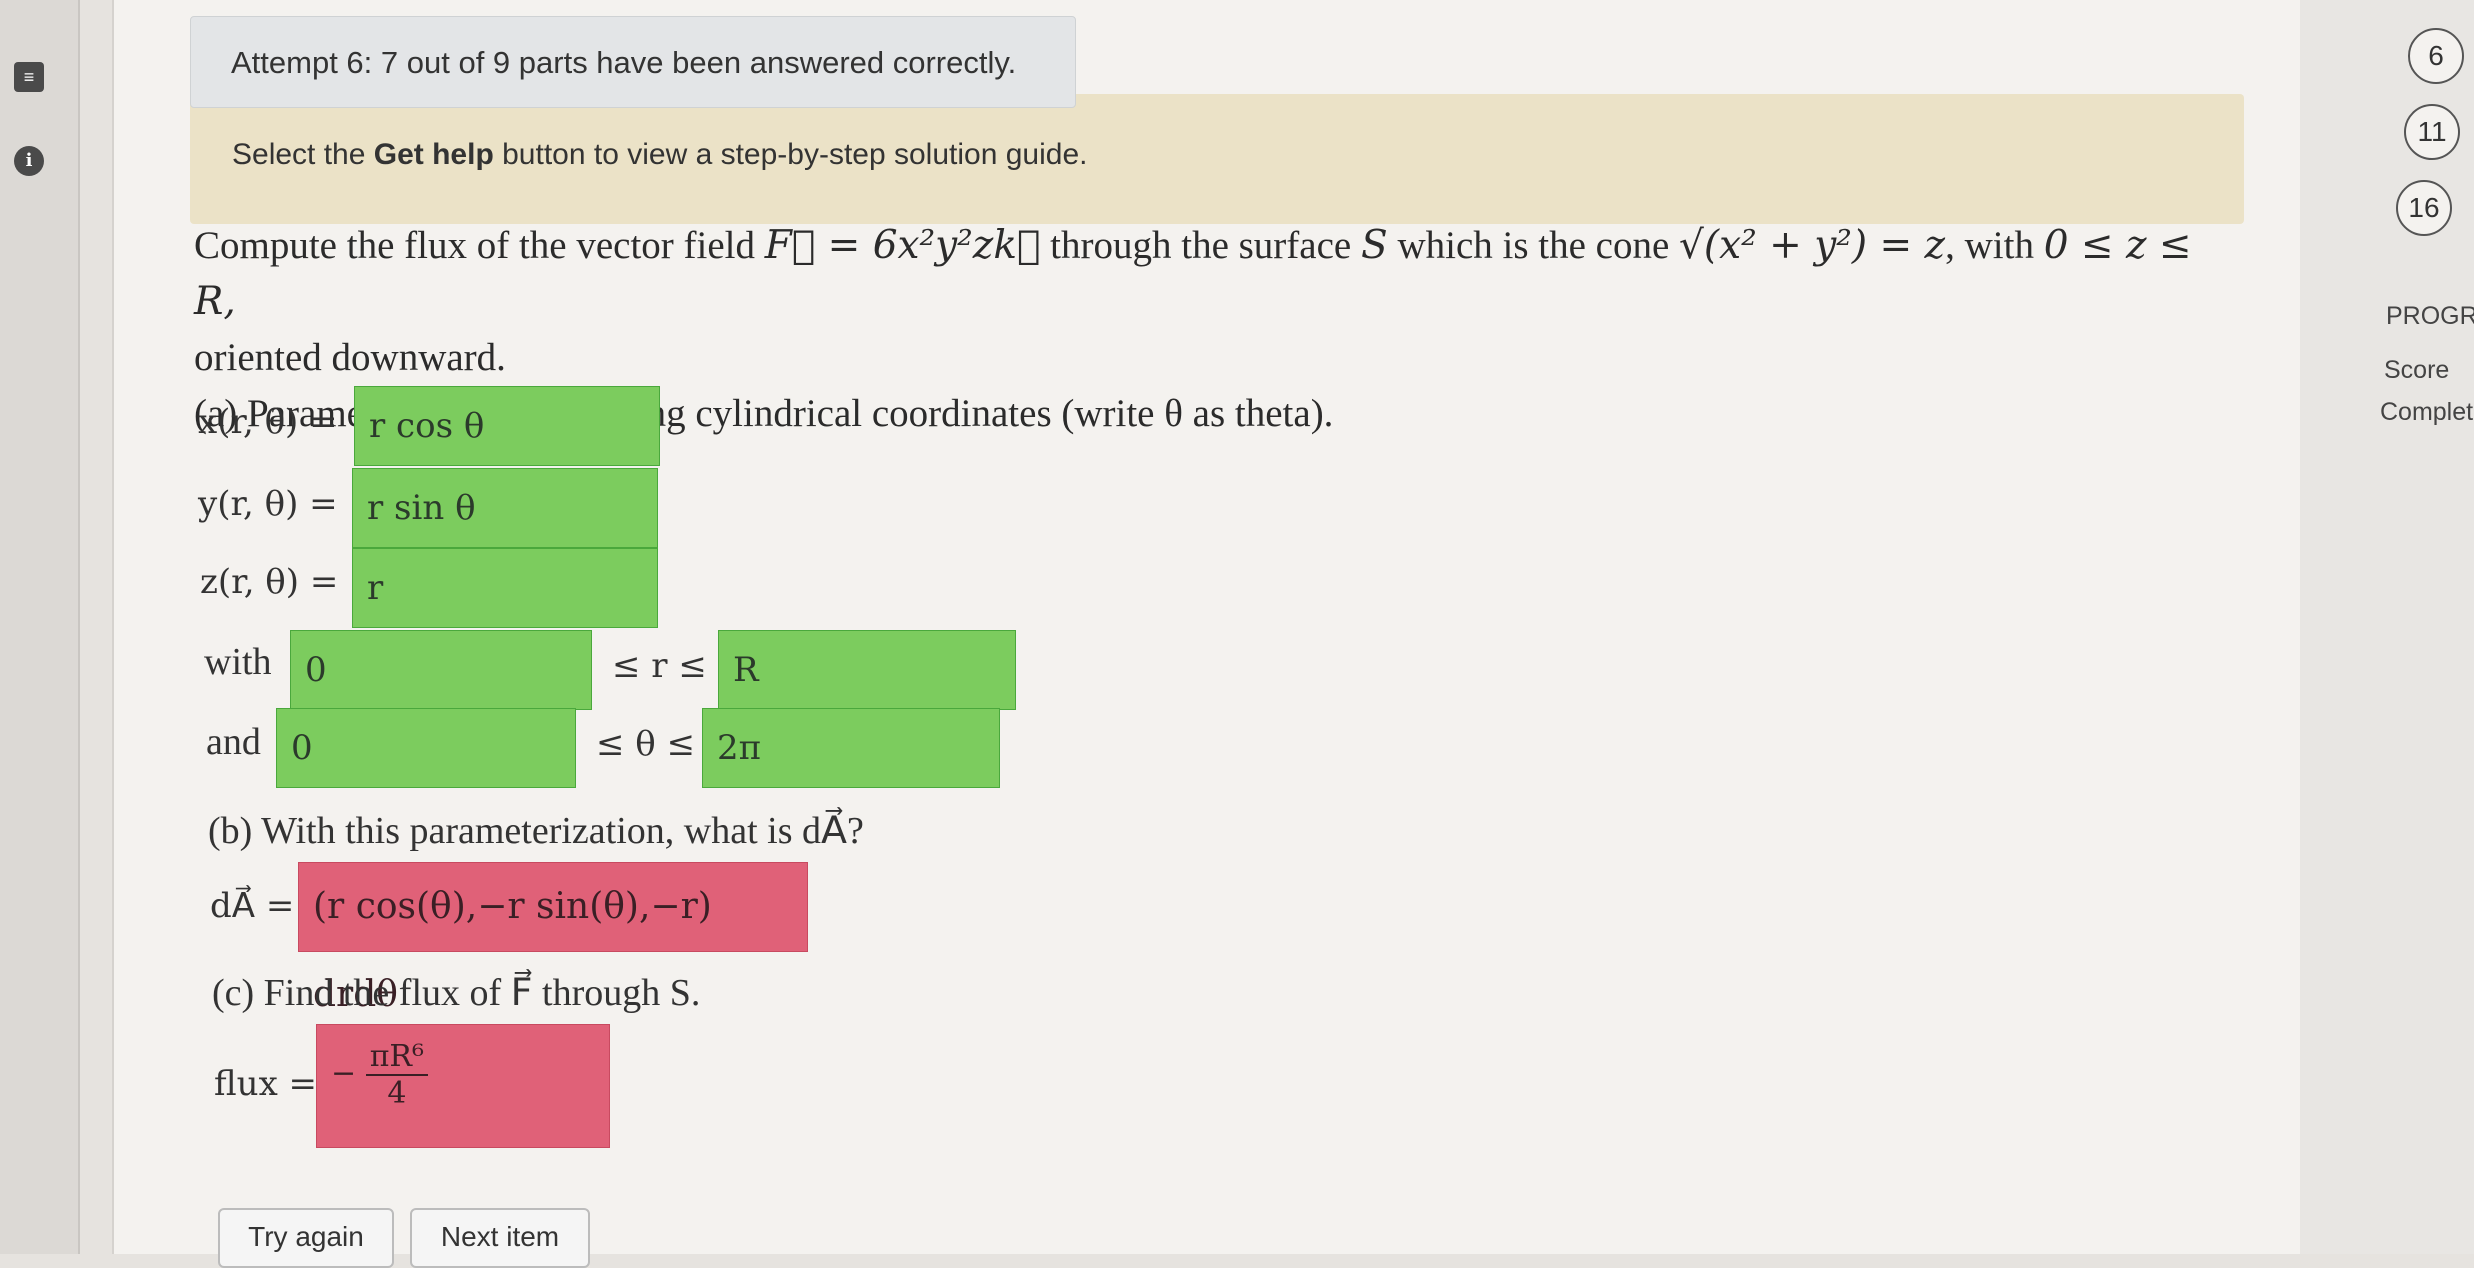 The image size is (2474, 1268). I want to click on problem-text: which is the cone, so click(1533, 245).